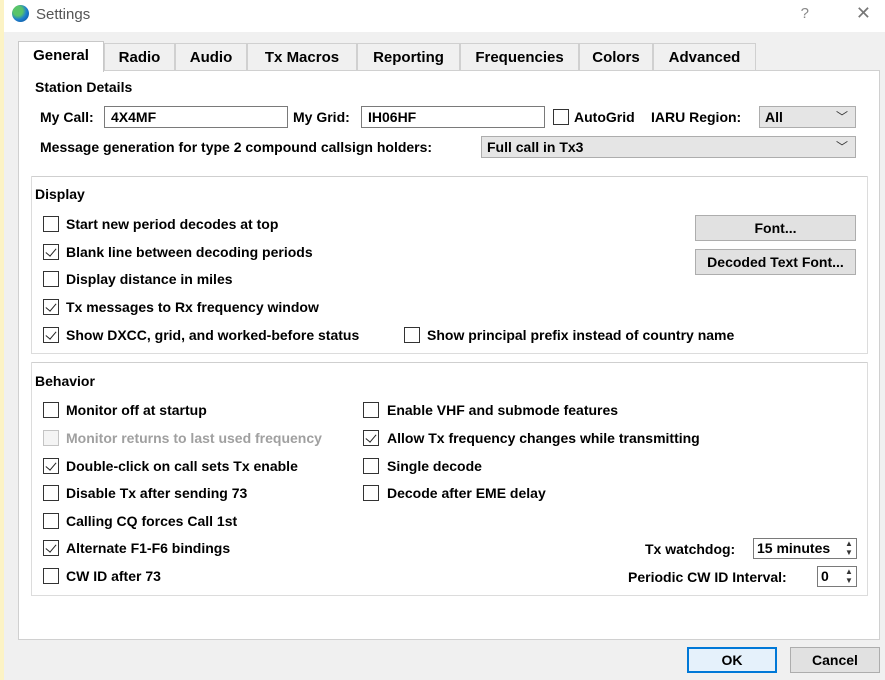  What do you see at coordinates (863, 13) in the screenshot?
I see `close-icon: ✕` at bounding box center [863, 13].